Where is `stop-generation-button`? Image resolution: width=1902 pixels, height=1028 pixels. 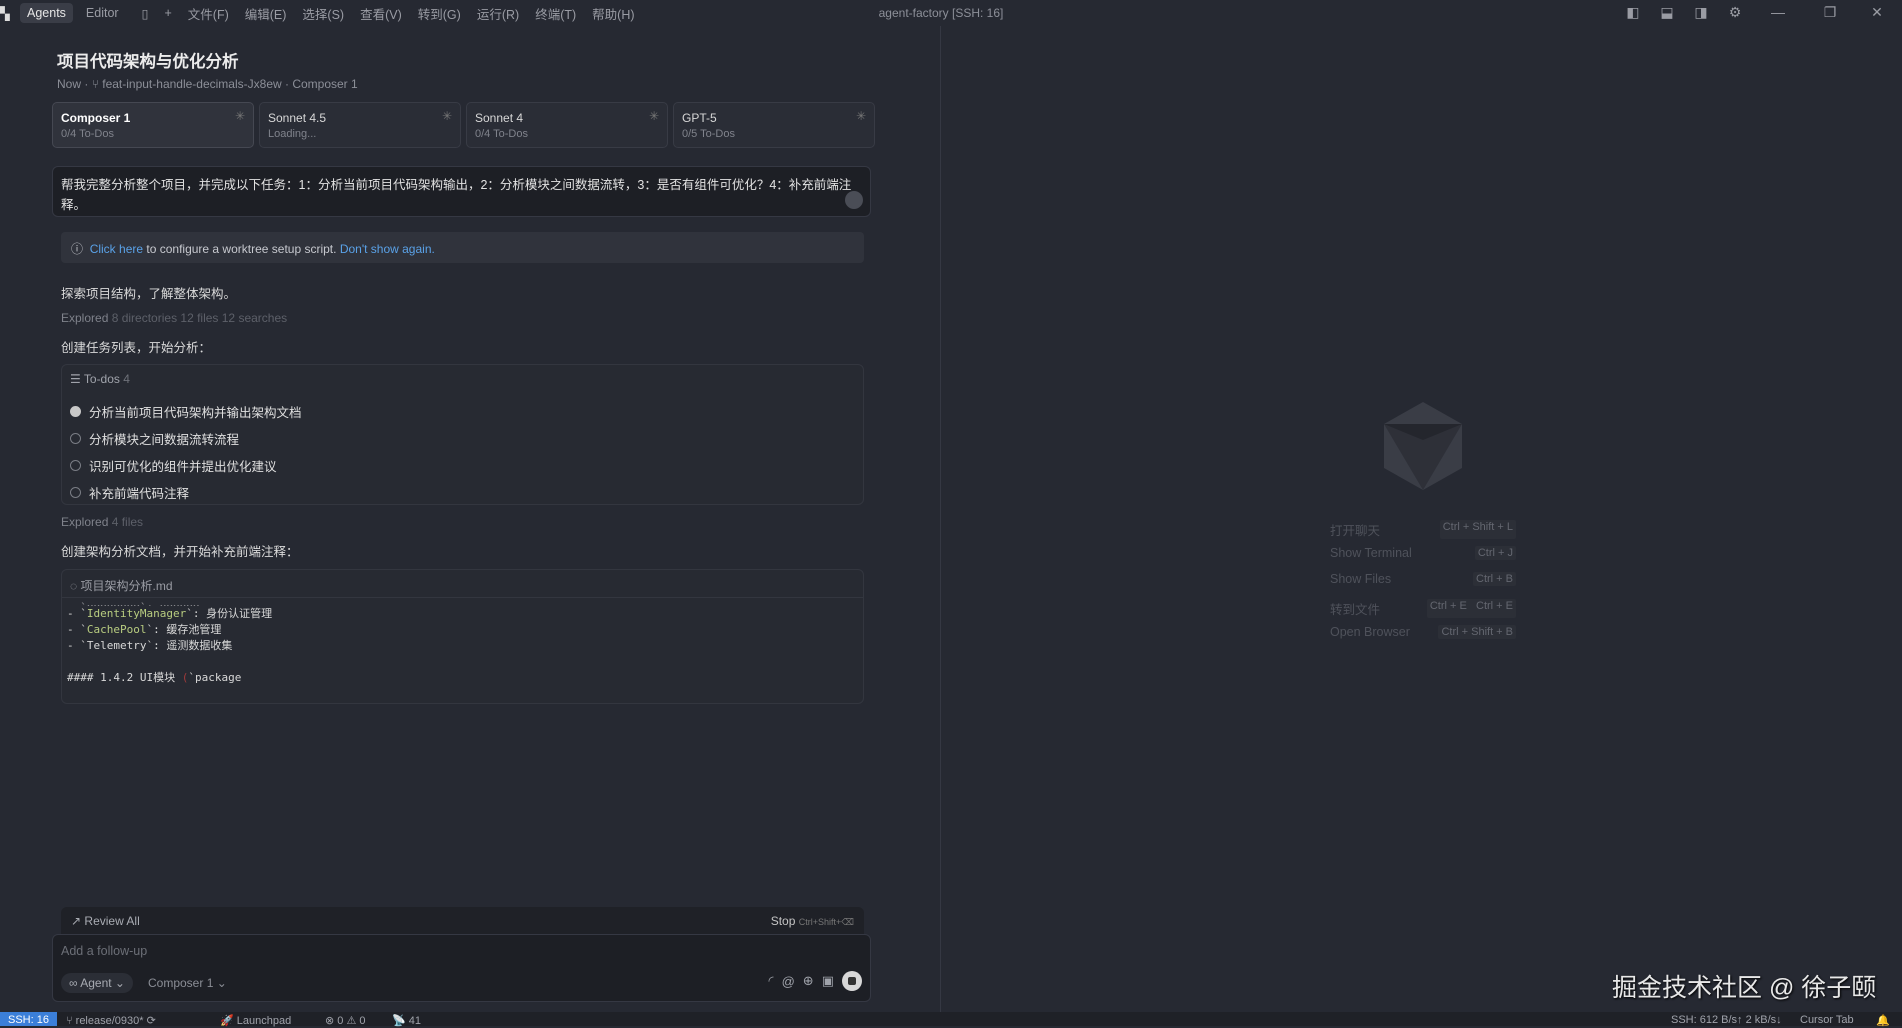 stop-generation-button is located at coordinates (852, 981).